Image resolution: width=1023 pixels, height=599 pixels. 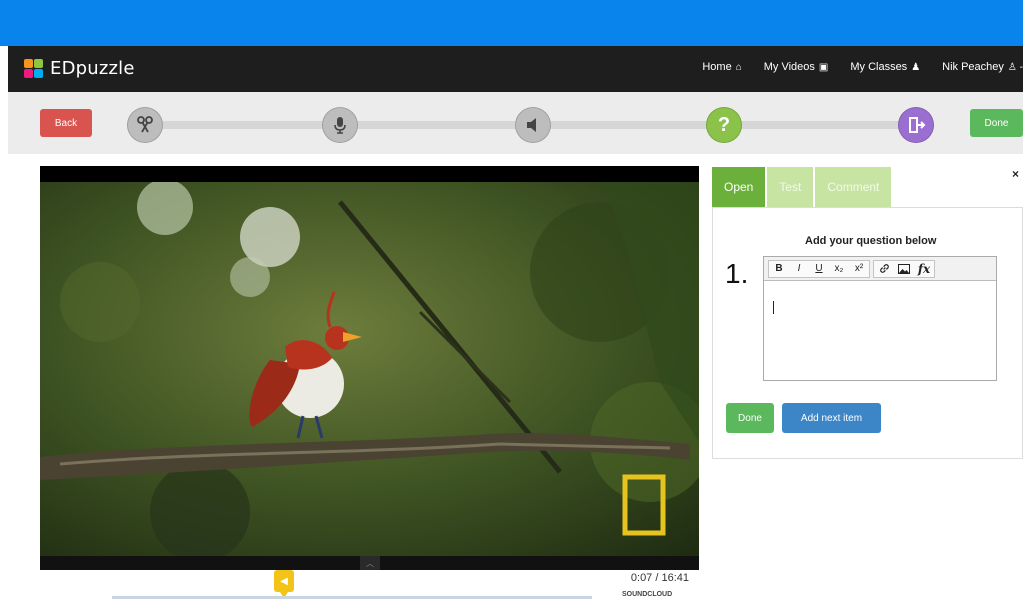 I want to click on step-bar: Back ? Done, so click(x=515, y=123).